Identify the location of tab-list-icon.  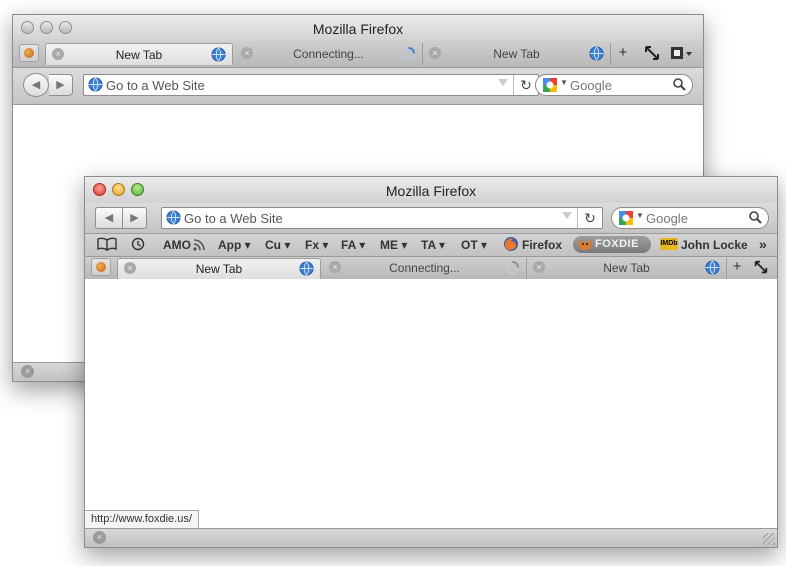
(682, 53).